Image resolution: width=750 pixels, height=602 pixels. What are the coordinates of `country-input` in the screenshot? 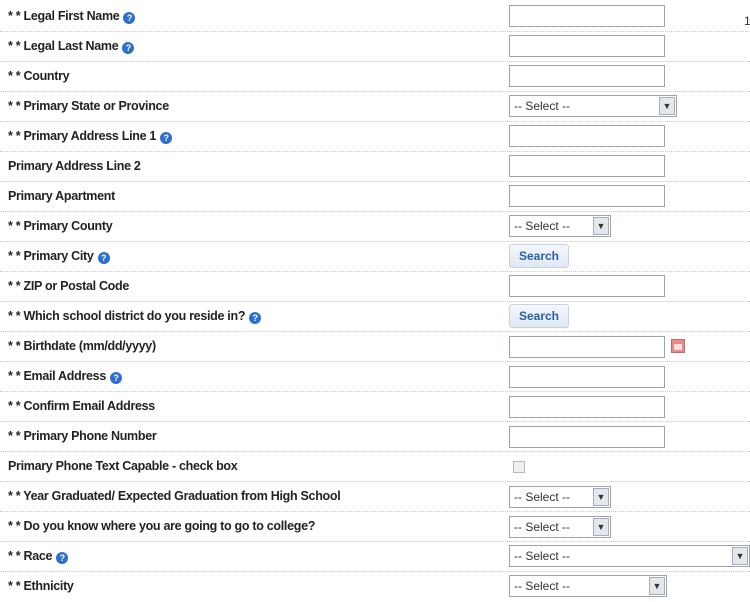 It's located at (587, 76).